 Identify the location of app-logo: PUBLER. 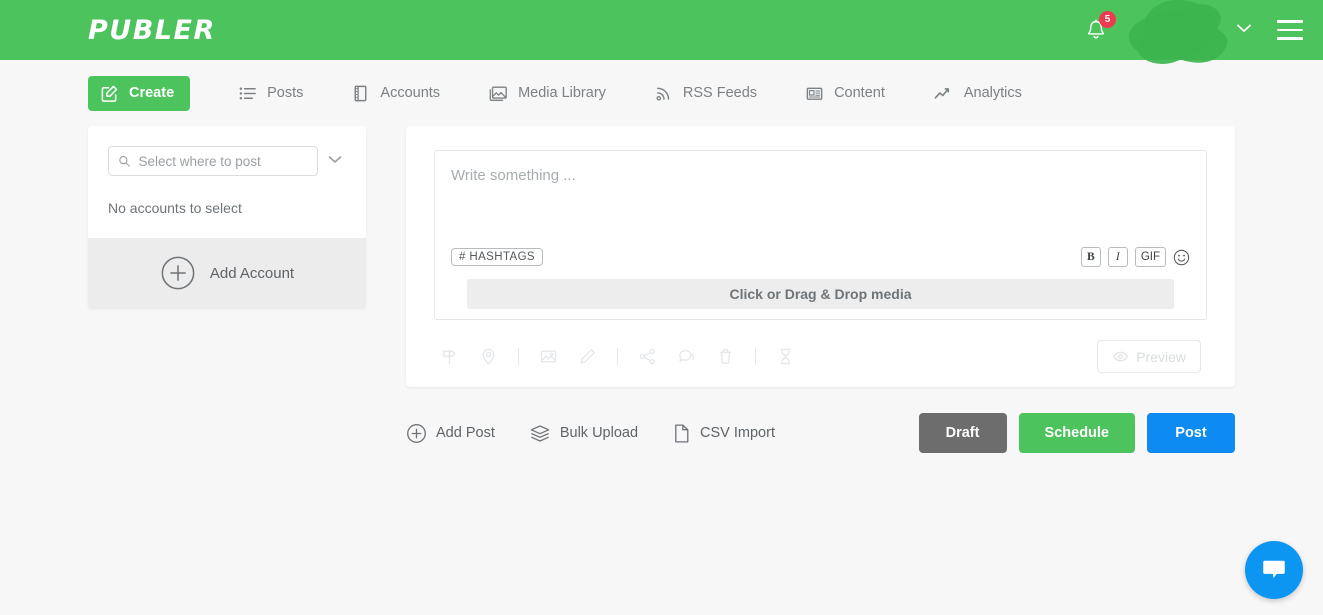
(152, 30).